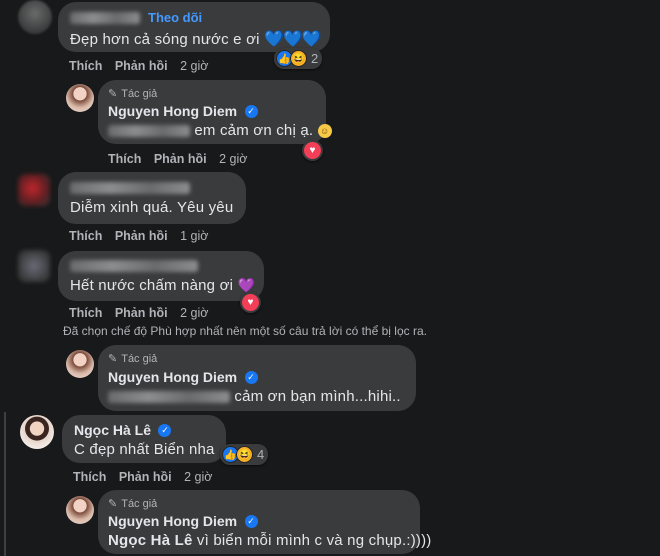 The height and width of the screenshot is (556, 660). What do you see at coordinates (194, 236) in the screenshot?
I see `timestamp: 1 giờ` at bounding box center [194, 236].